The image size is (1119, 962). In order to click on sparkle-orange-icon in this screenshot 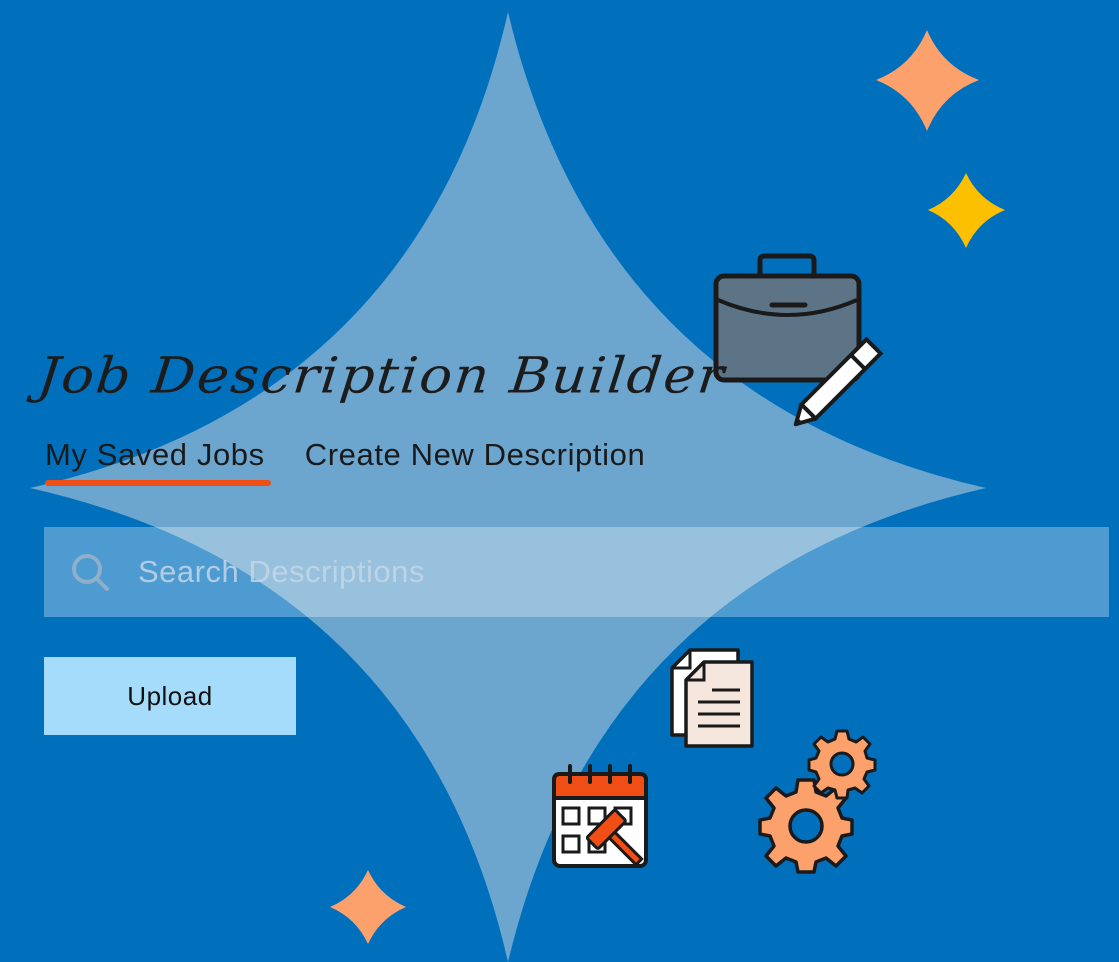, I will do `click(927, 80)`.